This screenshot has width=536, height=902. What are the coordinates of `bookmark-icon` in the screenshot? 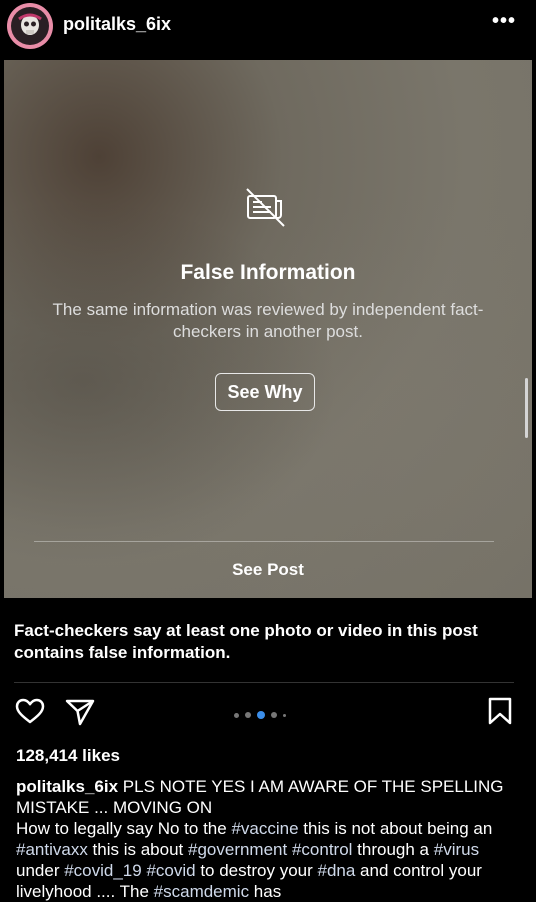 It's located at (500, 713).